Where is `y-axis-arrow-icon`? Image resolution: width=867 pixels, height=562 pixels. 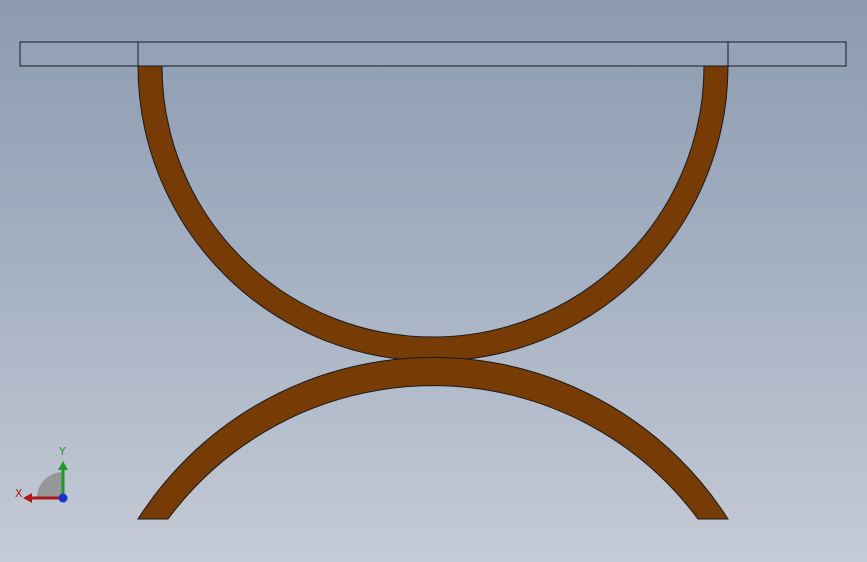 y-axis-arrow-icon is located at coordinates (63, 465).